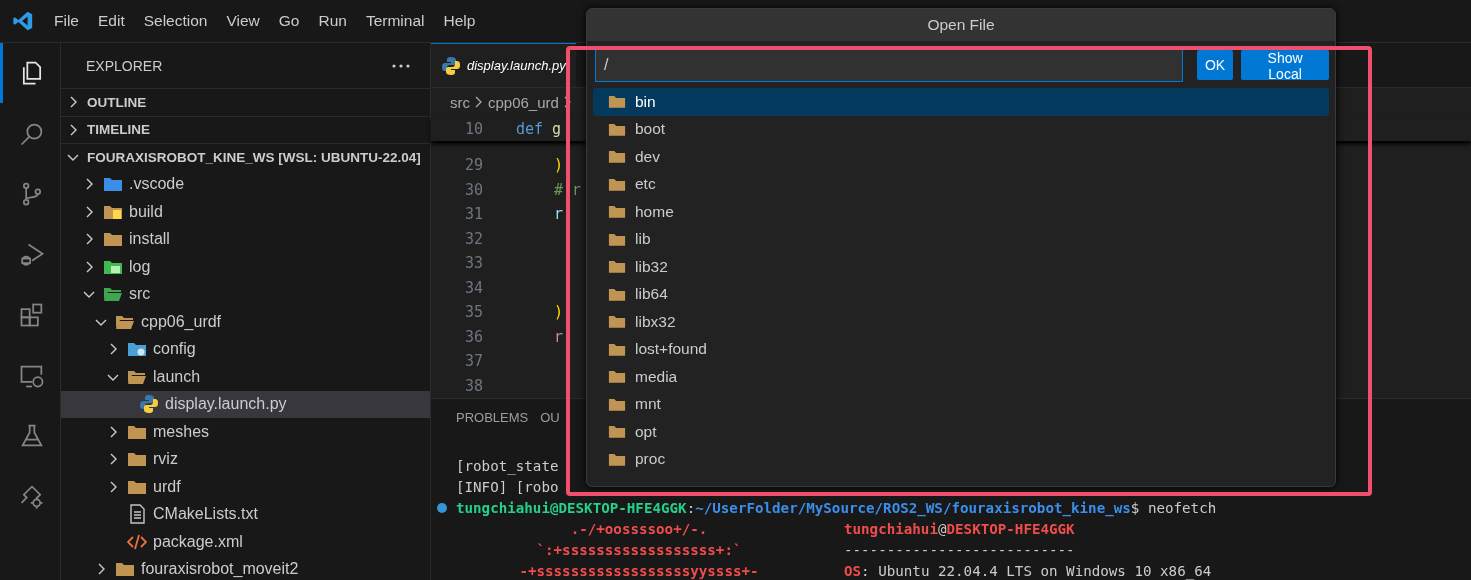 The image size is (1471, 580). I want to click on tree-item: src, so click(245, 294).